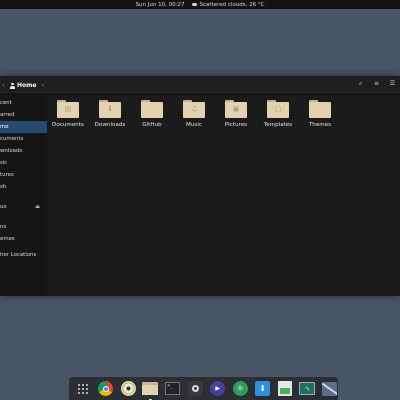  Describe the element at coordinates (195, 4) in the screenshot. I see `cloud-icon` at that location.